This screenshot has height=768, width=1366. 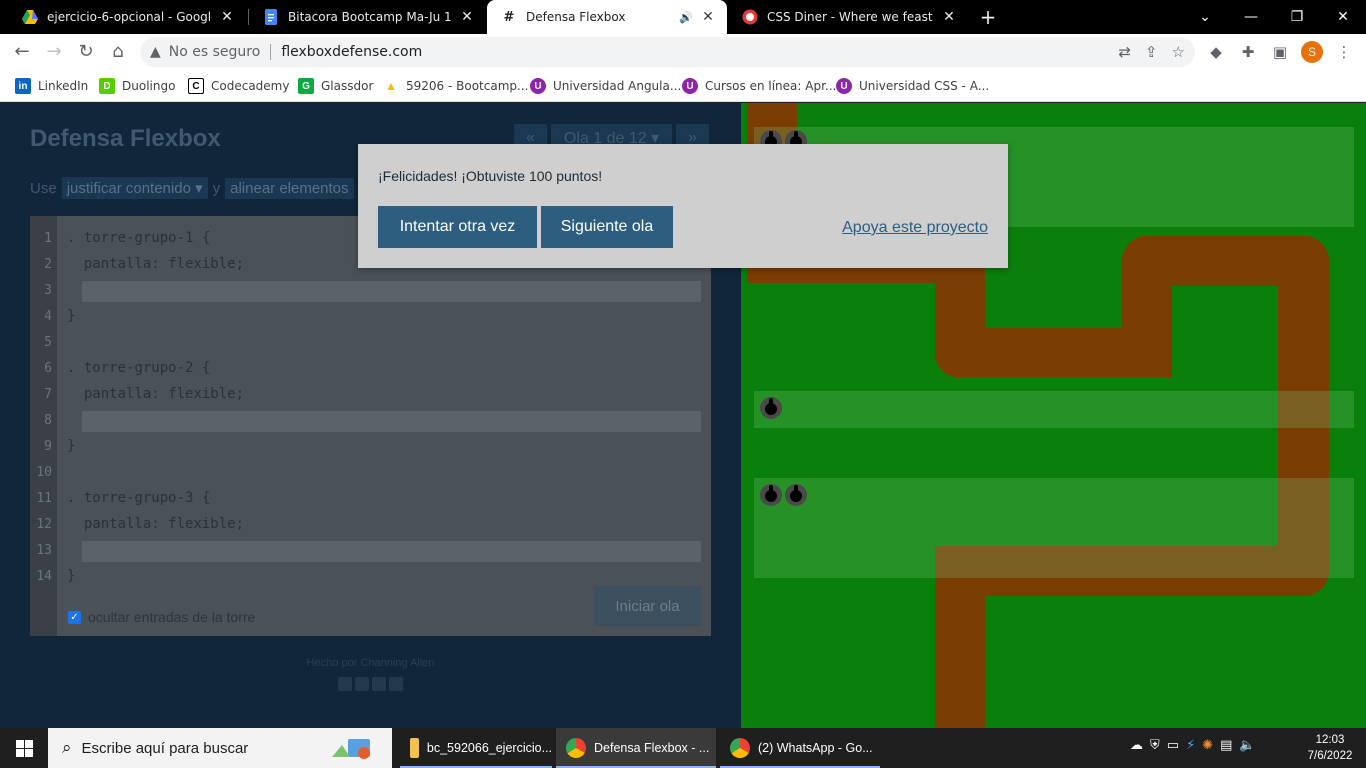 I want to click on new-tab-button: +, so click(x=988, y=17).